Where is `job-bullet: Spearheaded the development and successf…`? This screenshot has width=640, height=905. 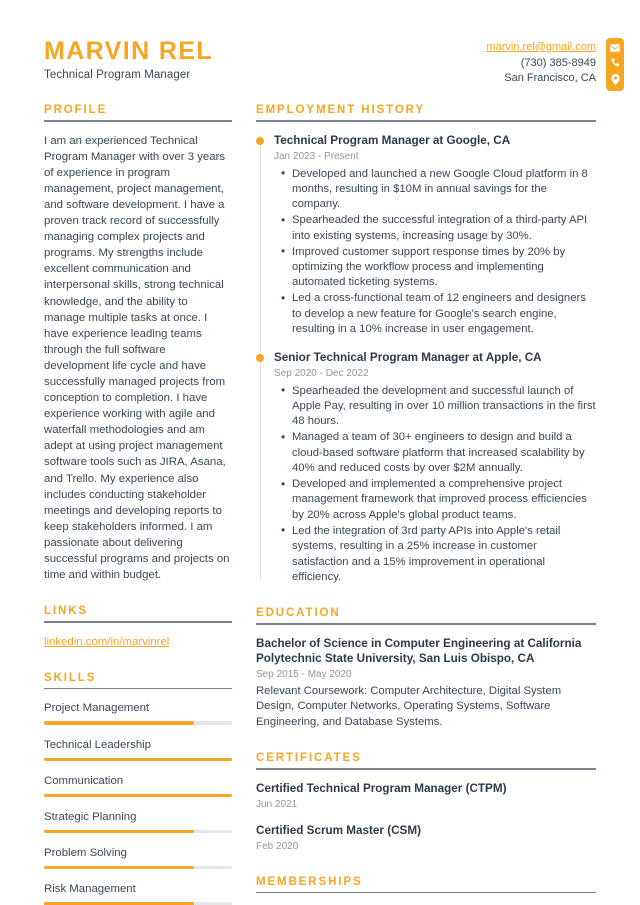
job-bullet: Spearheaded the development and successf… is located at coordinates (438, 406).